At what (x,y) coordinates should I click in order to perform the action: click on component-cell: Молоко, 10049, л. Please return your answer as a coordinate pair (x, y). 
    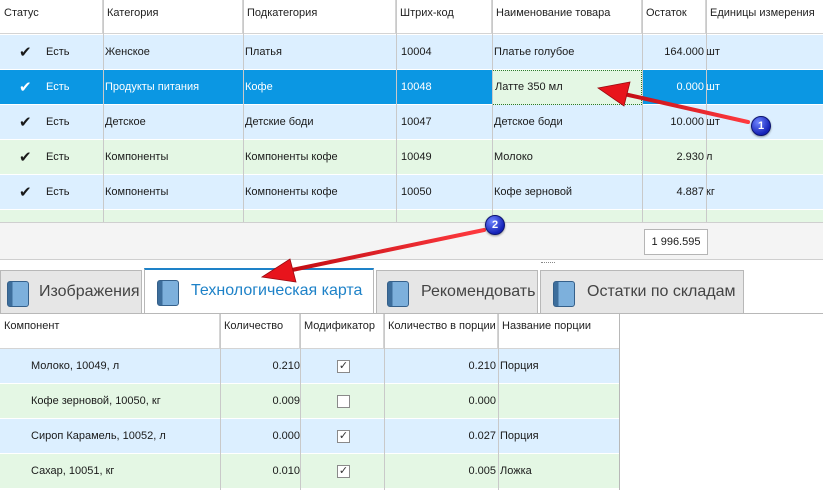
    Looking at the image, I should click on (75, 366).